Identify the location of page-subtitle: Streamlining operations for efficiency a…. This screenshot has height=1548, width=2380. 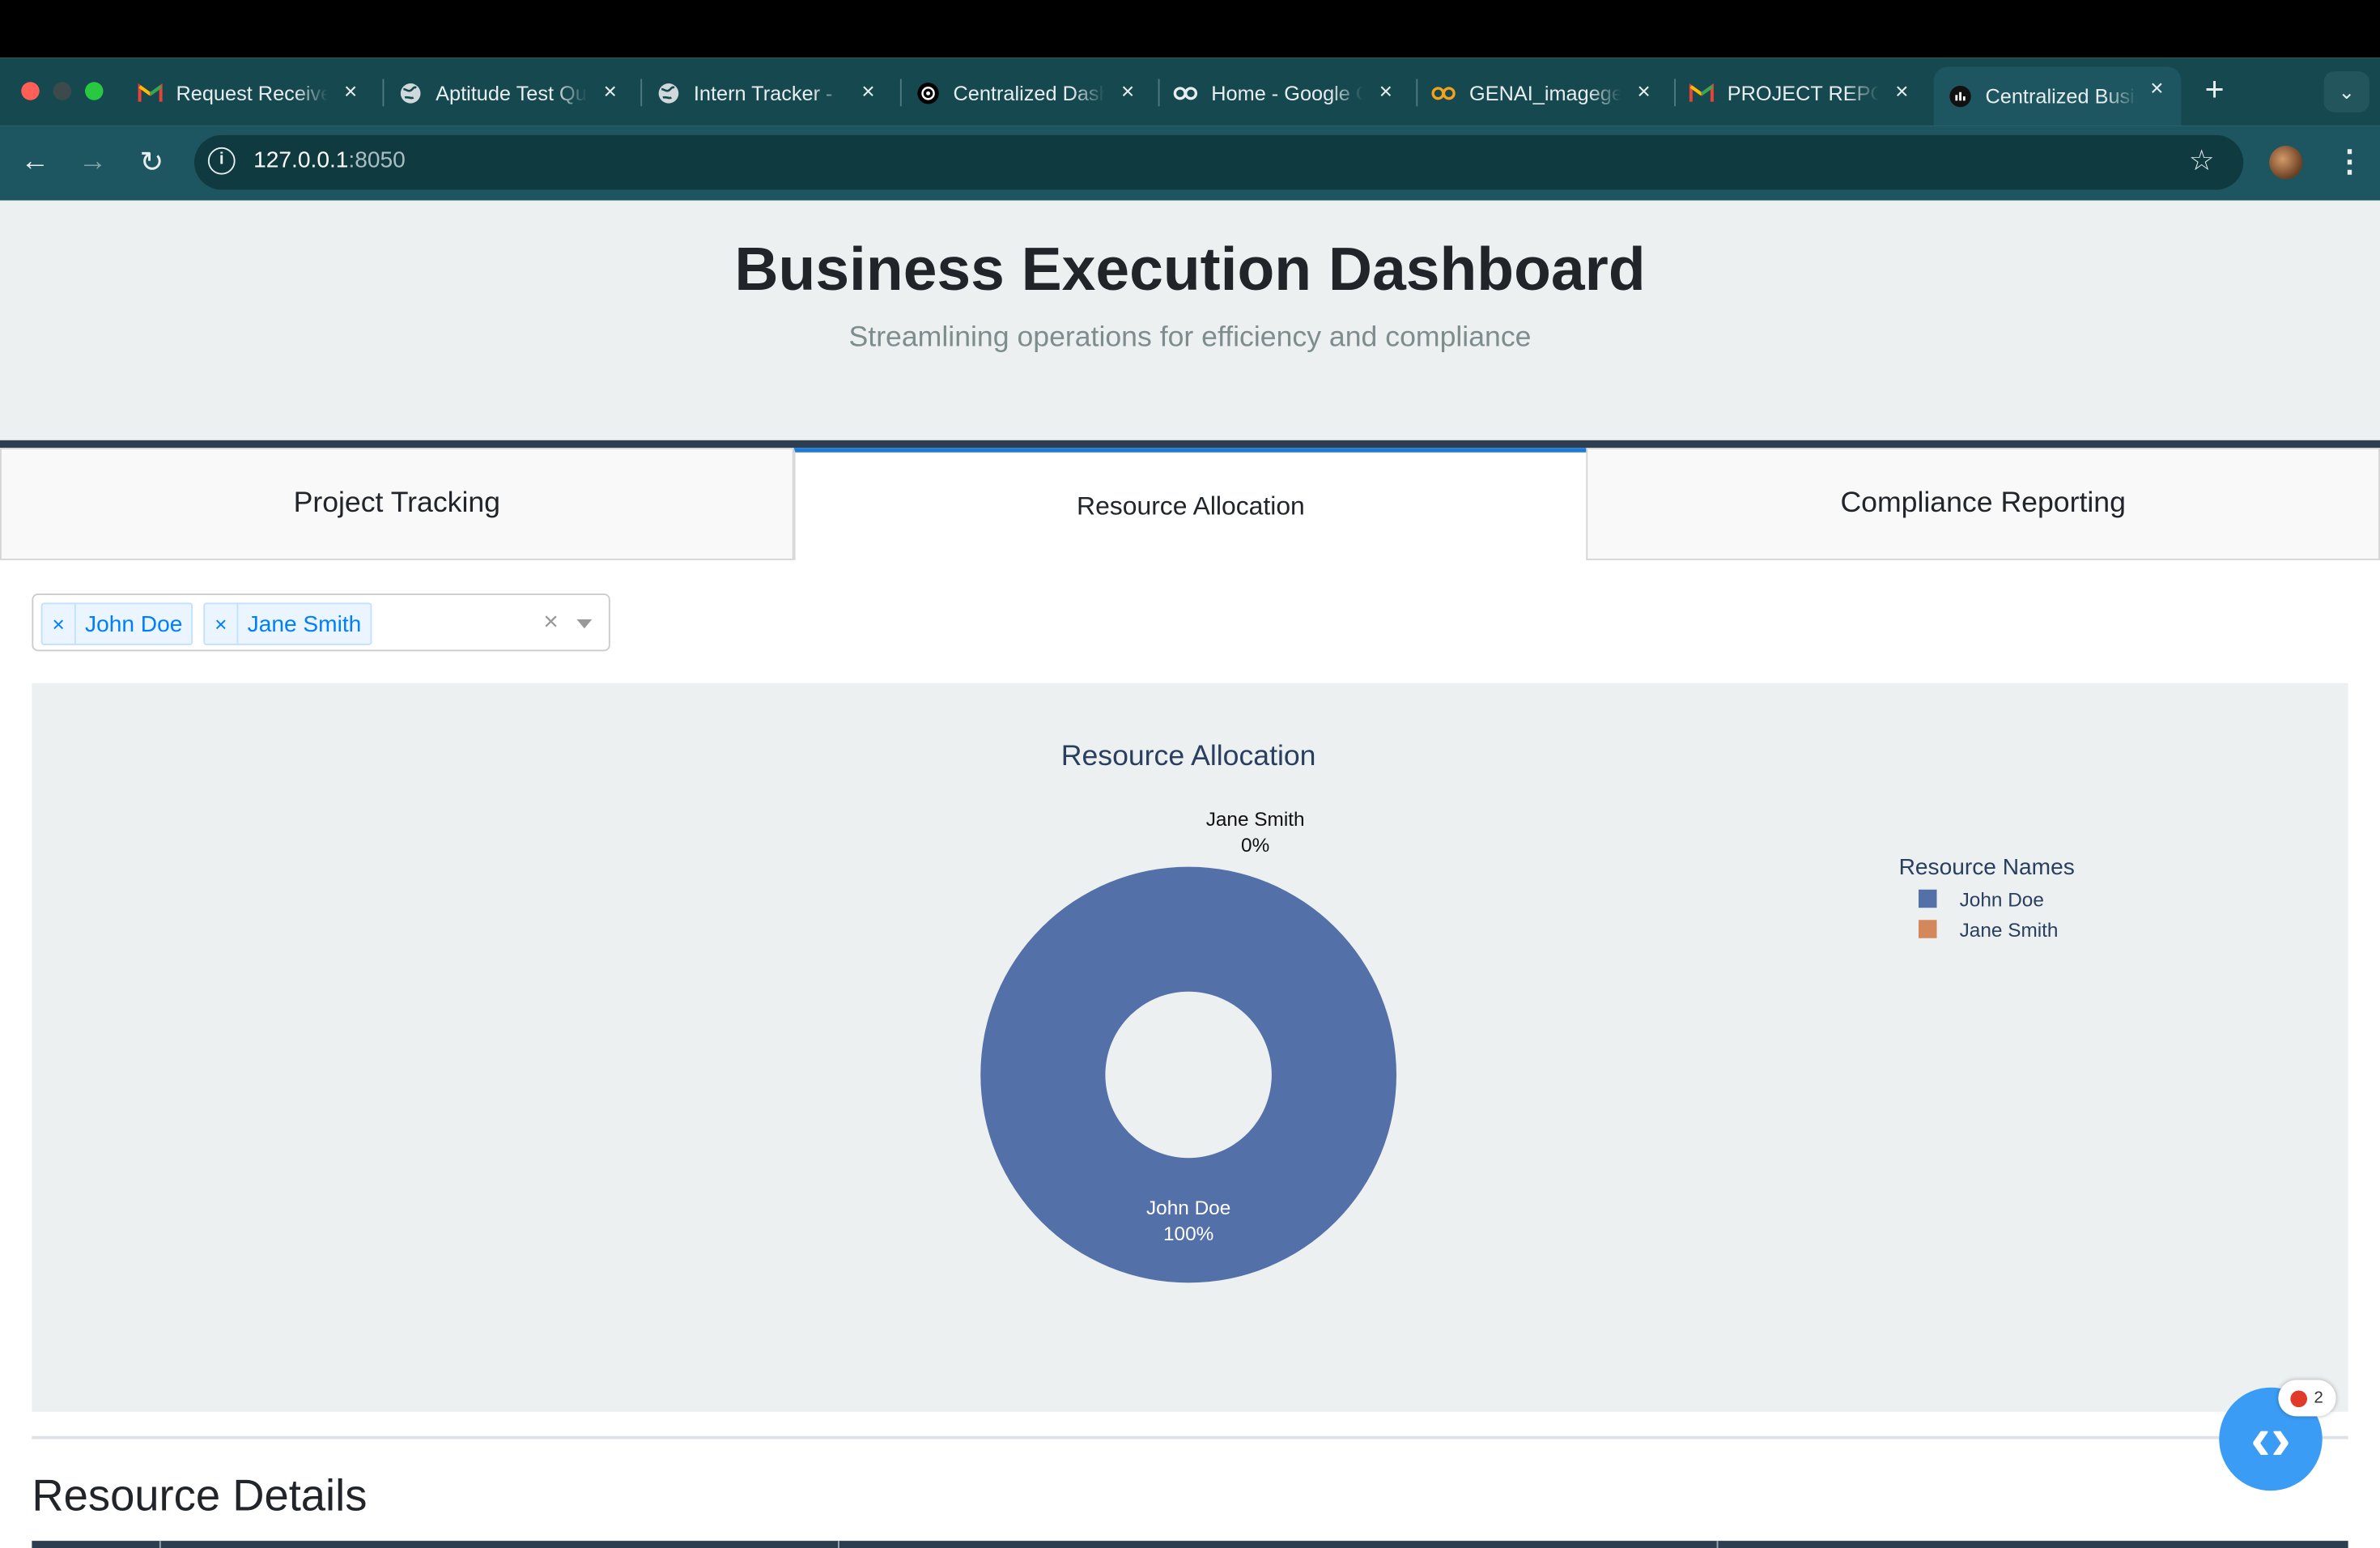
(1190, 338).